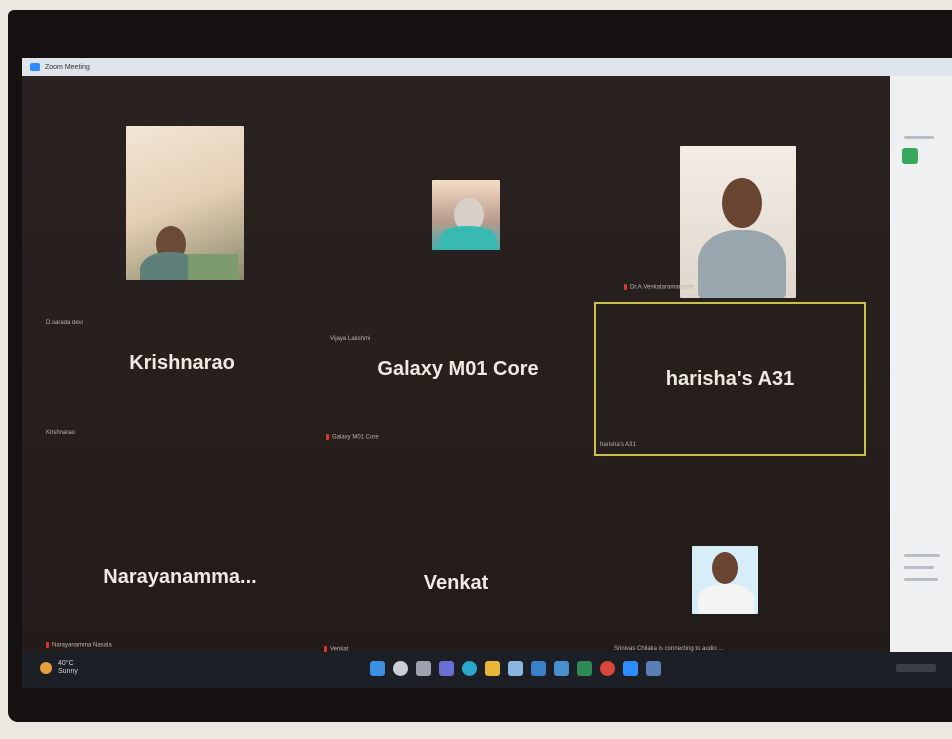 This screenshot has width=952, height=739. What do you see at coordinates (400, 668) in the screenshot?
I see `search-icon` at bounding box center [400, 668].